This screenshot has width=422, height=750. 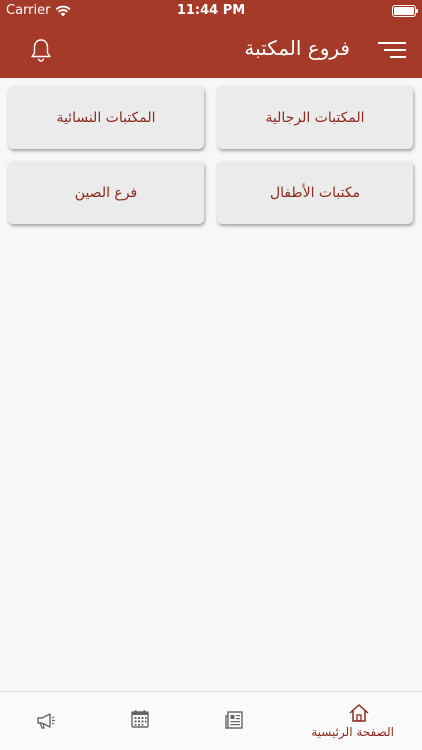 I want to click on branch-label: مكتبات الأطفال, so click(x=315, y=192).